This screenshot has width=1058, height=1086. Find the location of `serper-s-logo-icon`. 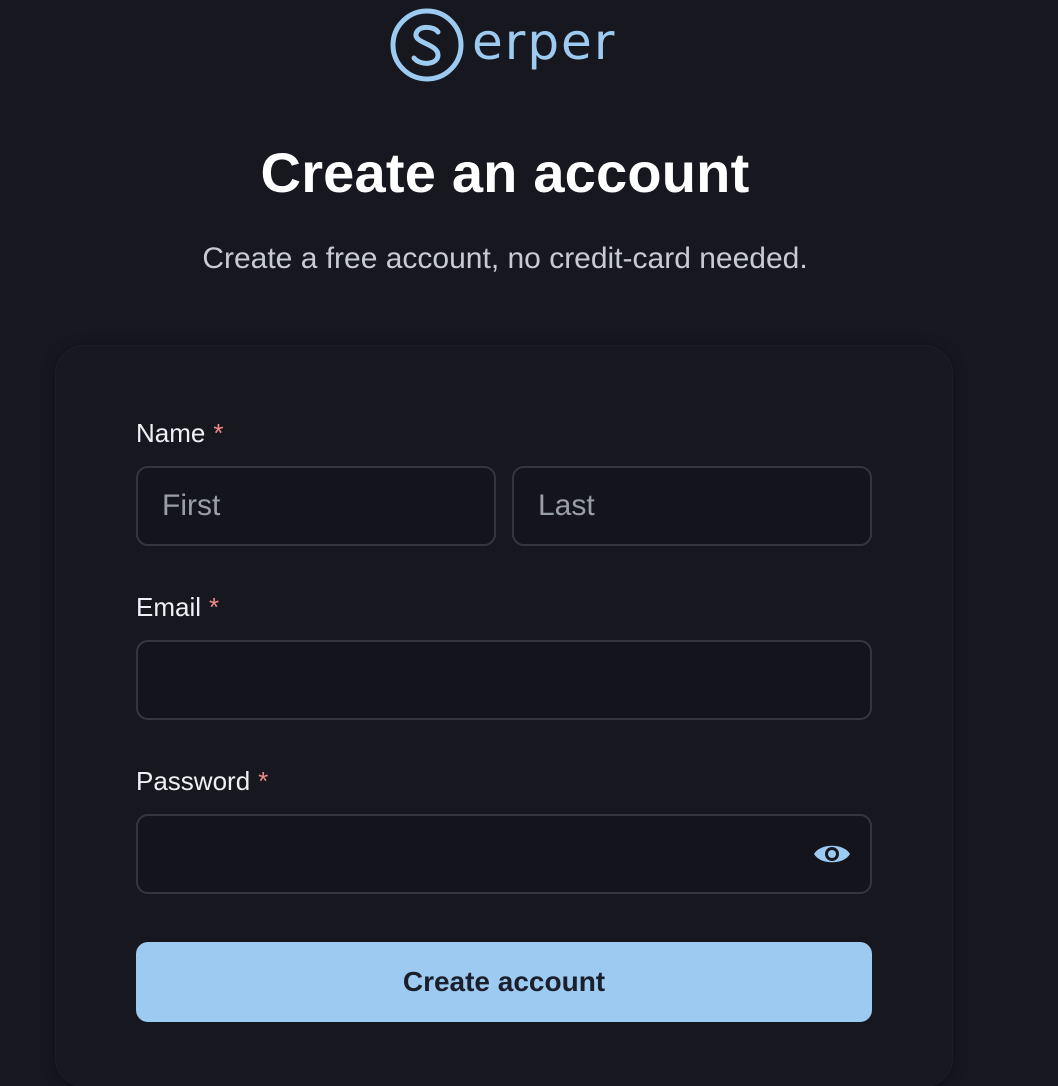

serper-s-logo-icon is located at coordinates (427, 45).